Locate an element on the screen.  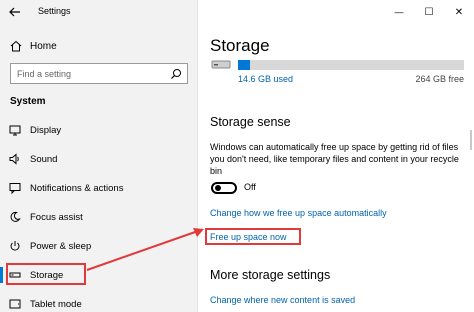
maximize-button: ☐ is located at coordinates (429, 12).